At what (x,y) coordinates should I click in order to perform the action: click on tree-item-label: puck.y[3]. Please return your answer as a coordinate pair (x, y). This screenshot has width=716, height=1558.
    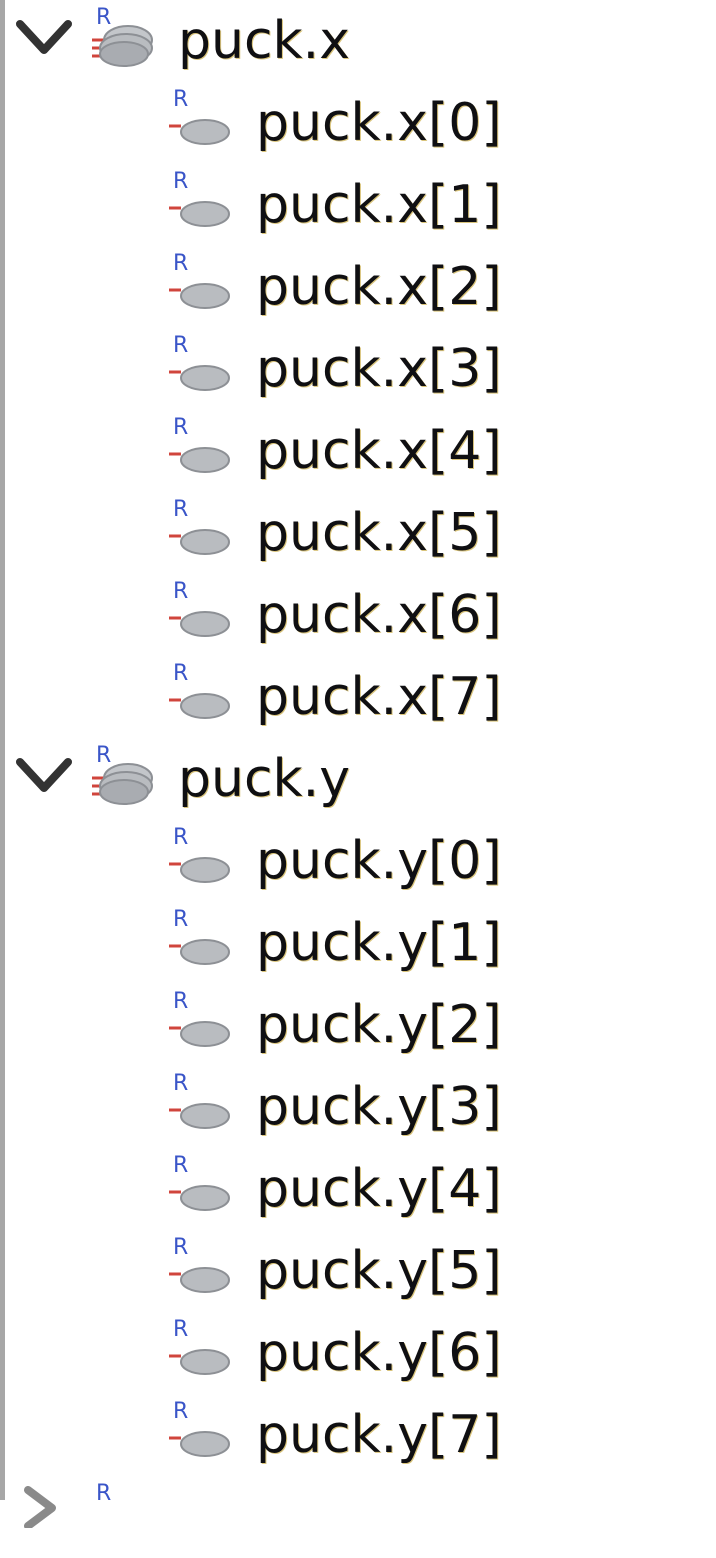
    Looking at the image, I should click on (379, 1107).